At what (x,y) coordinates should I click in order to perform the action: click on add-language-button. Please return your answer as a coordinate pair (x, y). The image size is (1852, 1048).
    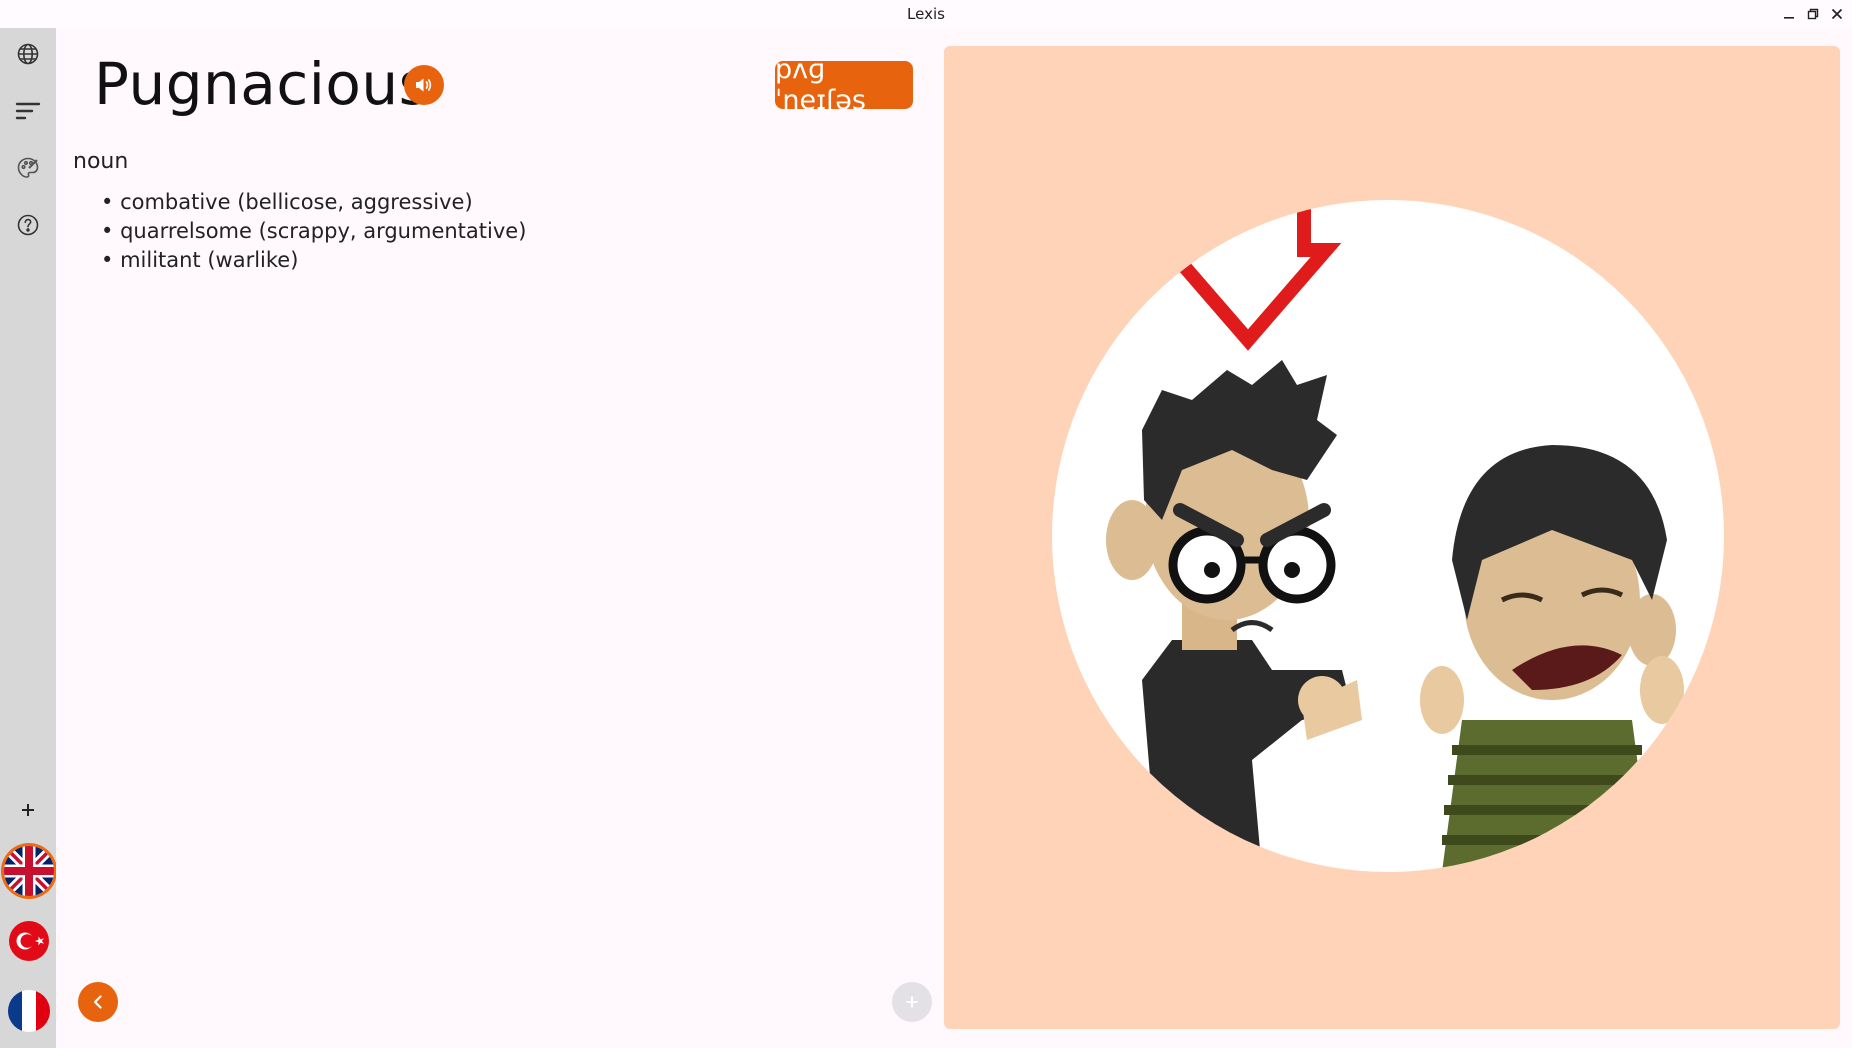
    Looking at the image, I should click on (28, 810).